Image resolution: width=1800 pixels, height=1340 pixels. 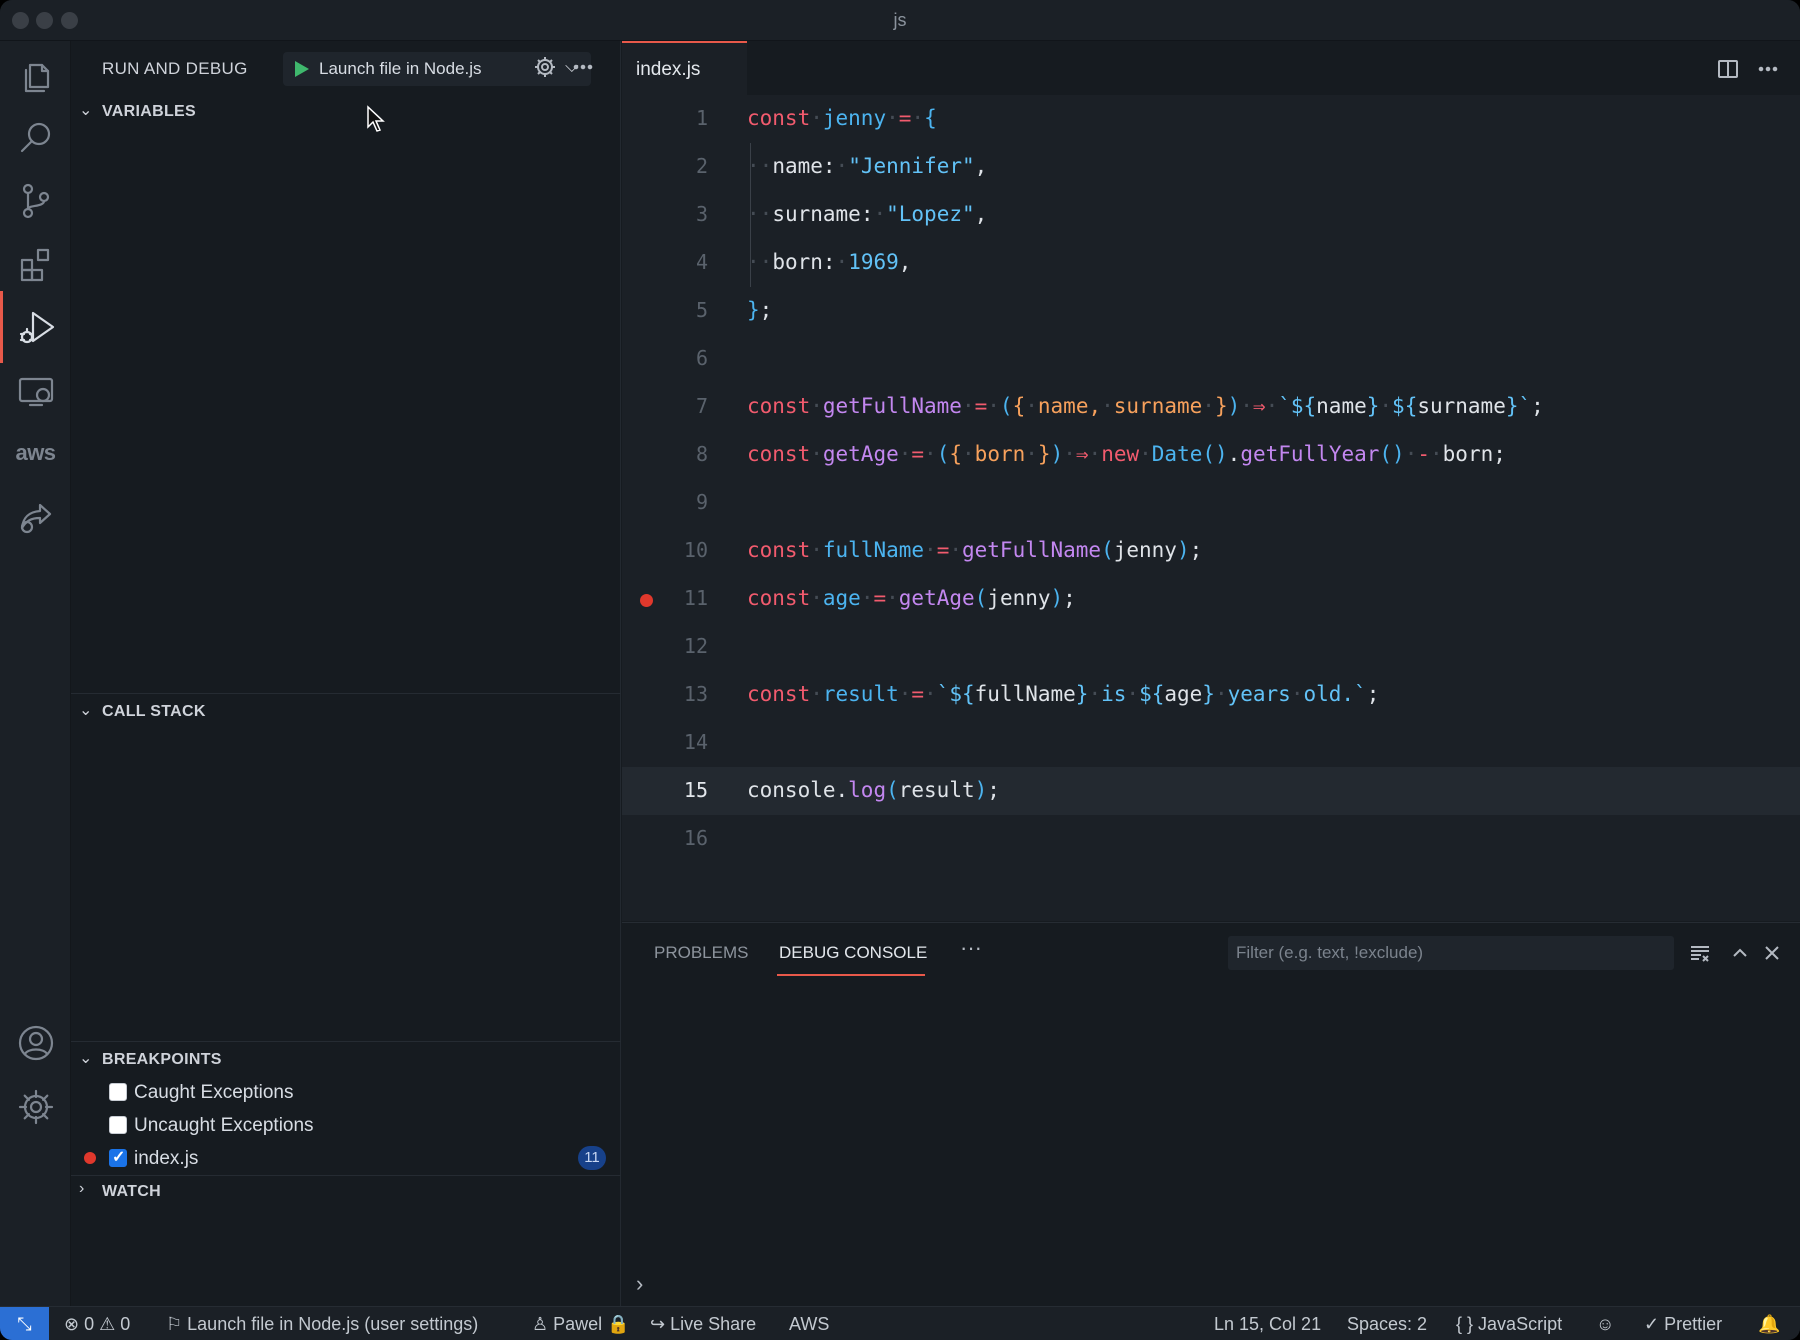 I want to click on section-divider, so click(x=346, y=1175).